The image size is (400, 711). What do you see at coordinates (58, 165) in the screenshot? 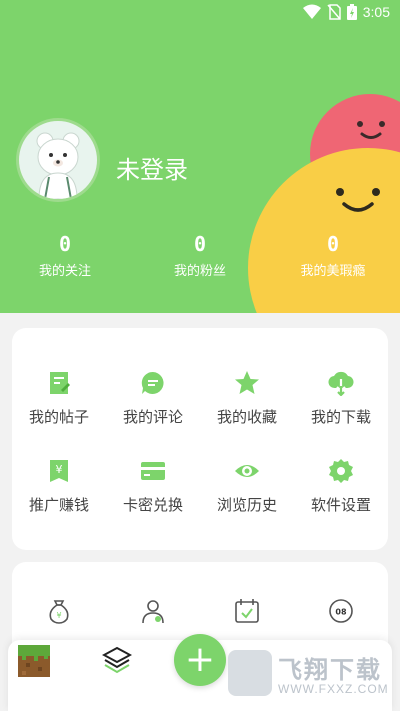
I see `bear-avatar-icon` at bounding box center [58, 165].